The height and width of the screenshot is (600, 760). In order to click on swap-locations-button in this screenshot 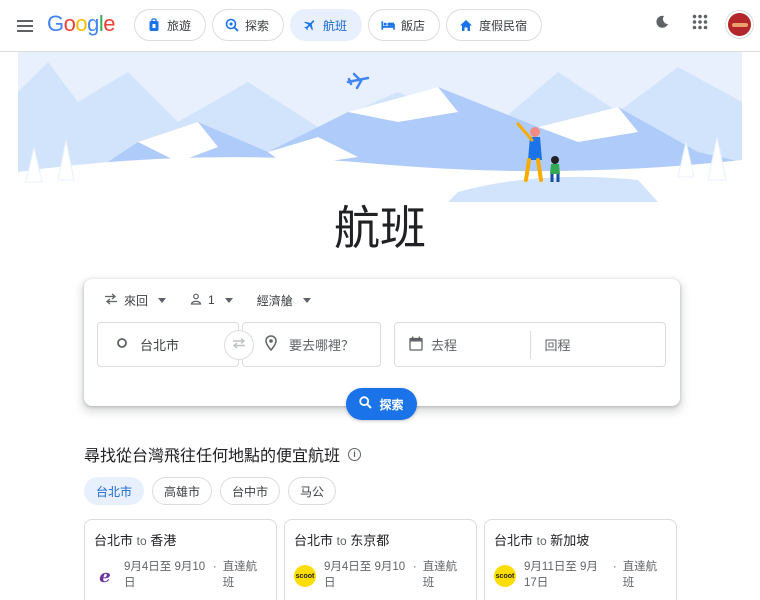, I will do `click(239, 345)`.